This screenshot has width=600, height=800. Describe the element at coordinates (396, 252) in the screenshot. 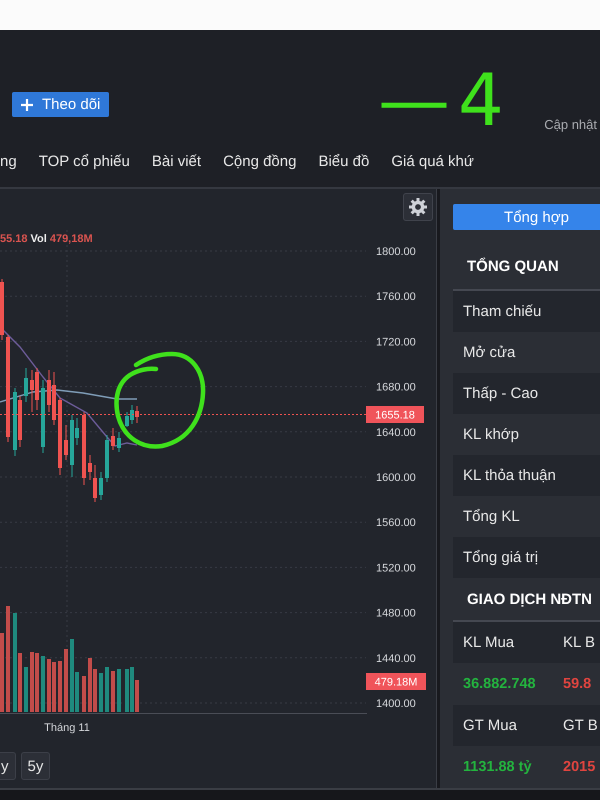

I see `price-axis-label: 1800.00` at that location.